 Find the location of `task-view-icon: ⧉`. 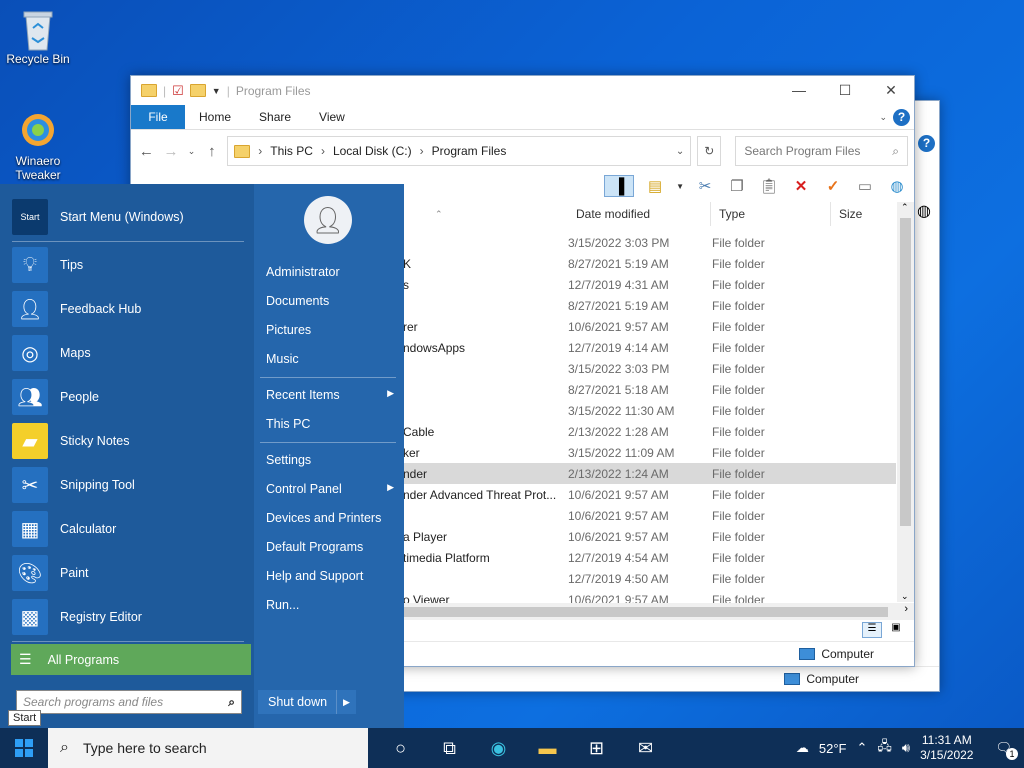

task-view-icon: ⧉ is located at coordinates (449, 748).